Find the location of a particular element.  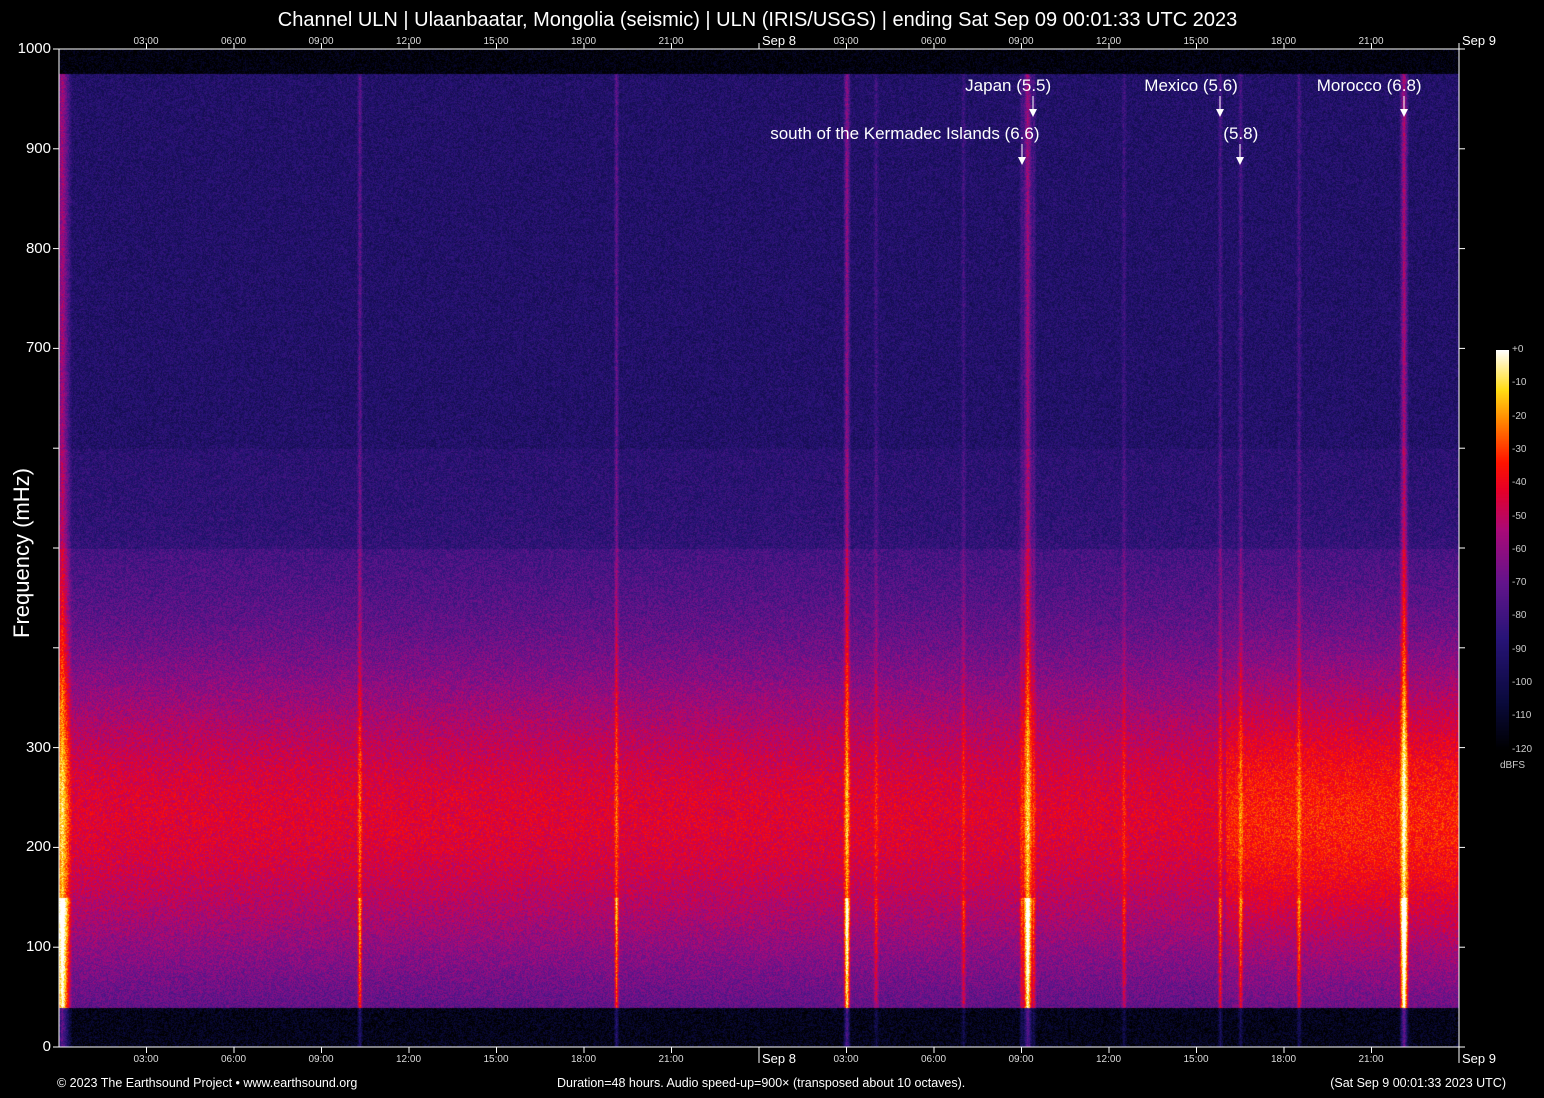

colorbar-tick-label: +0 is located at coordinates (1518, 349).